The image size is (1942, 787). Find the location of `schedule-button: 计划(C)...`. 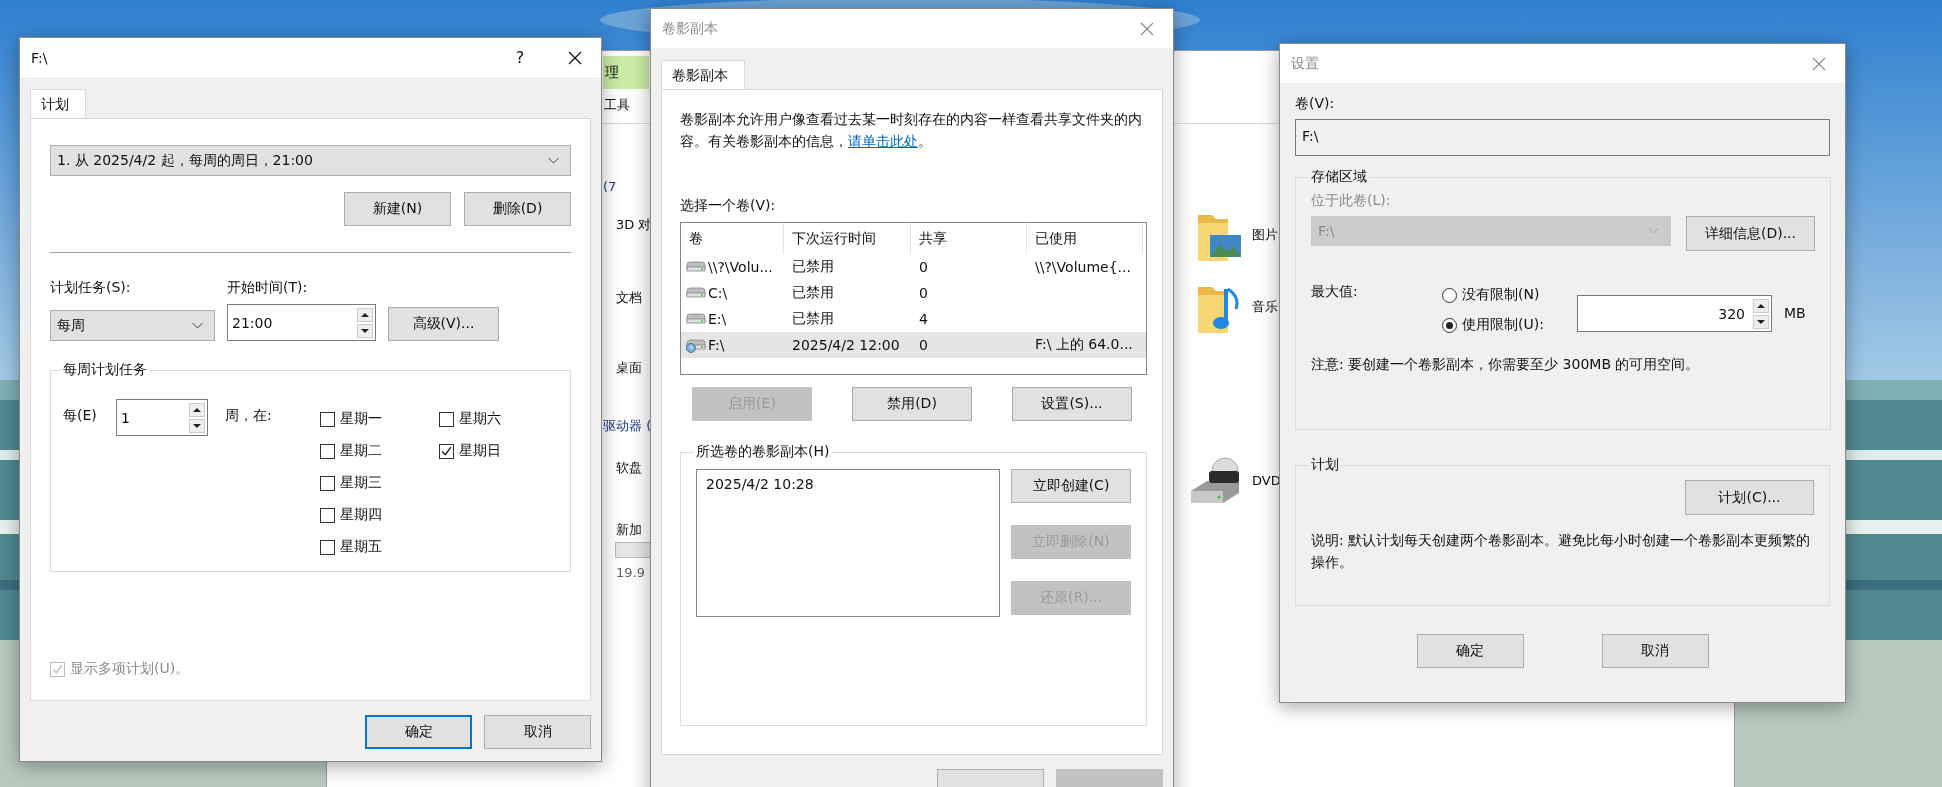

schedule-button: 计划(C)... is located at coordinates (1749, 497).